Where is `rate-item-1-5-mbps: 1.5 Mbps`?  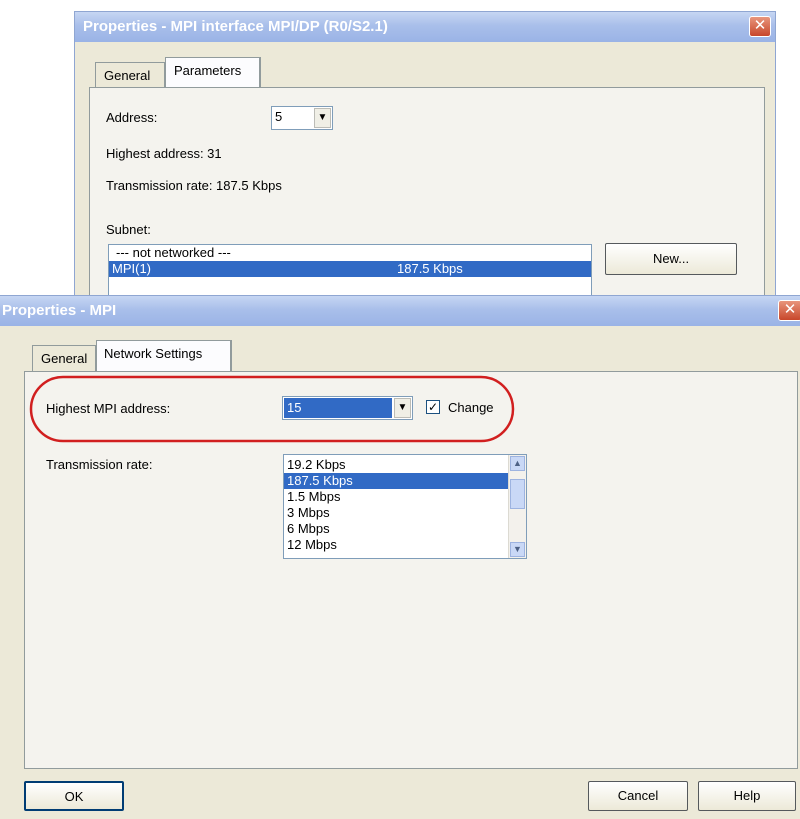
rate-item-1-5-mbps: 1.5 Mbps is located at coordinates (396, 497).